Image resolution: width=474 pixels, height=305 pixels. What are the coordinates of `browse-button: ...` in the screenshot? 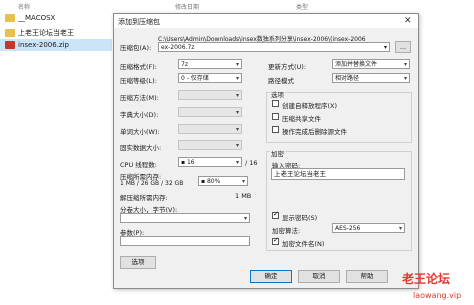 It's located at (403, 47).